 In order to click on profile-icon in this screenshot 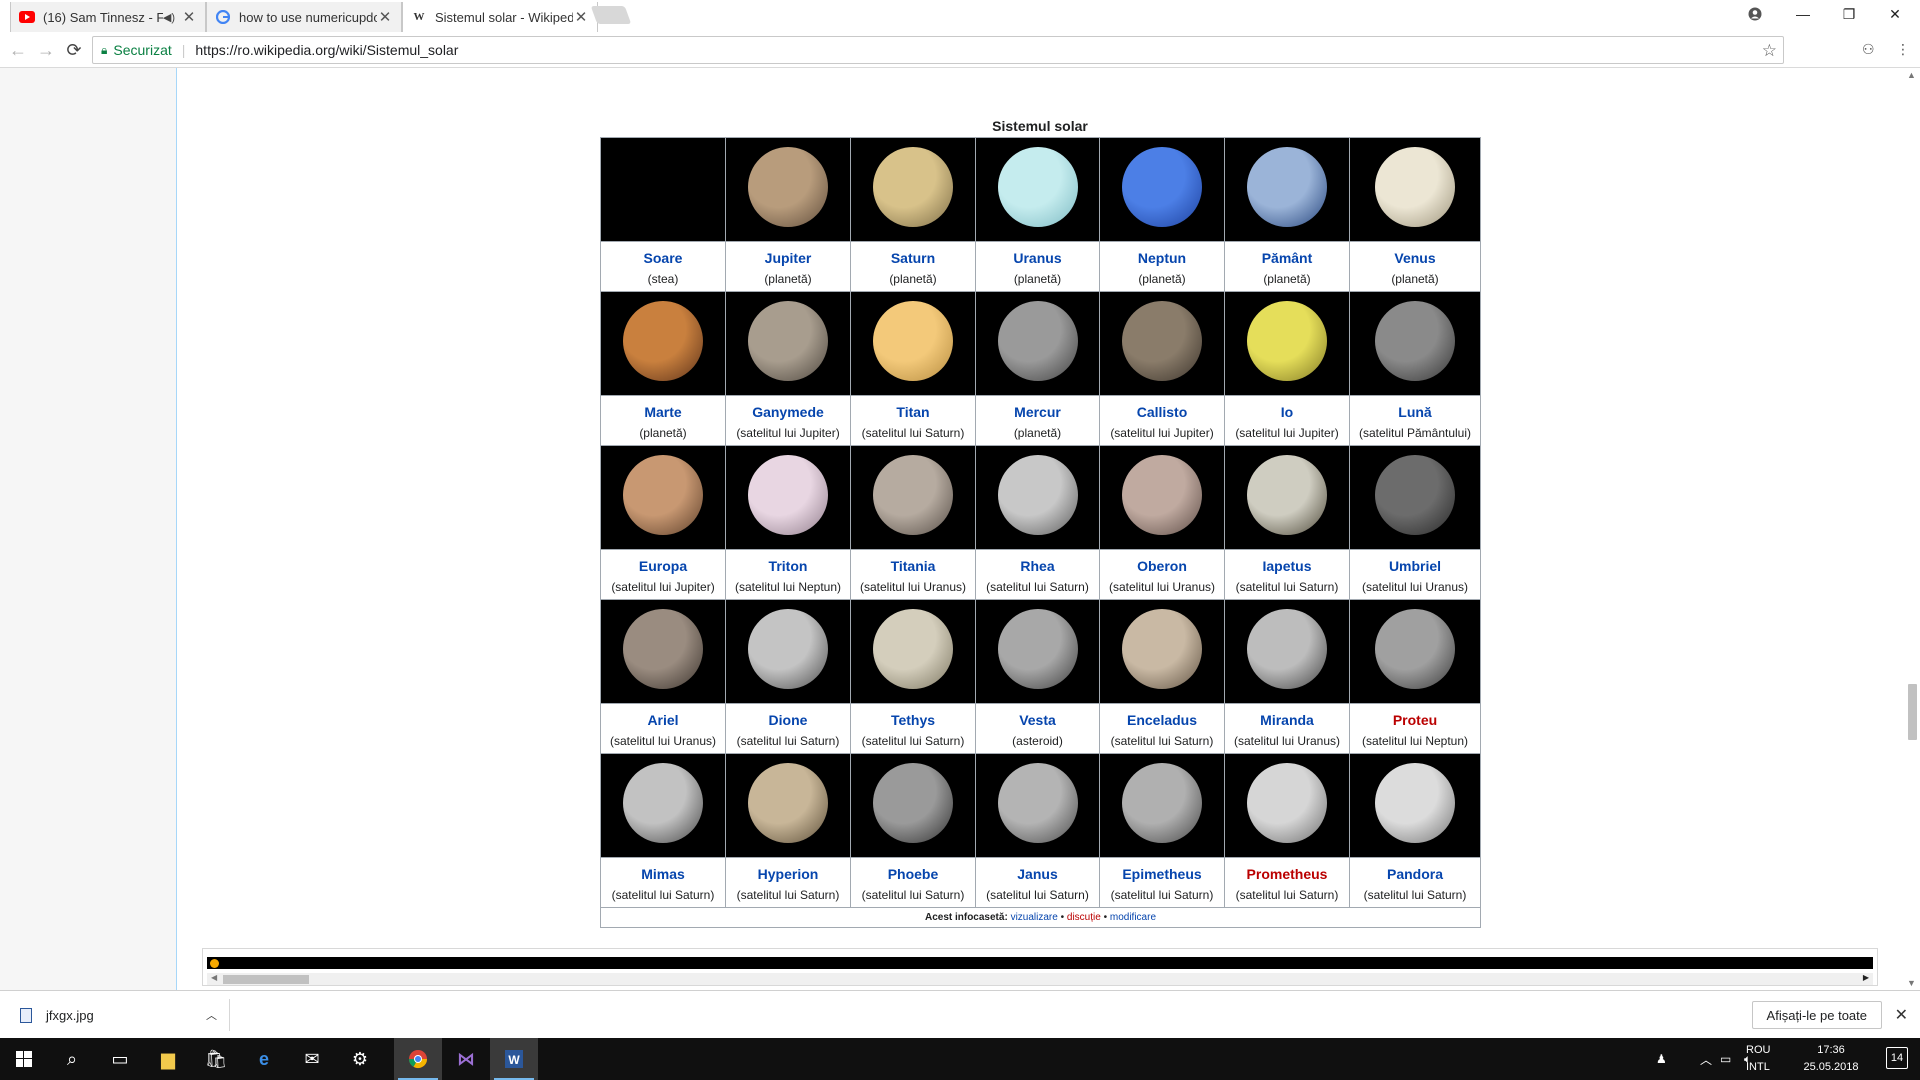, I will do `click(1755, 14)`.